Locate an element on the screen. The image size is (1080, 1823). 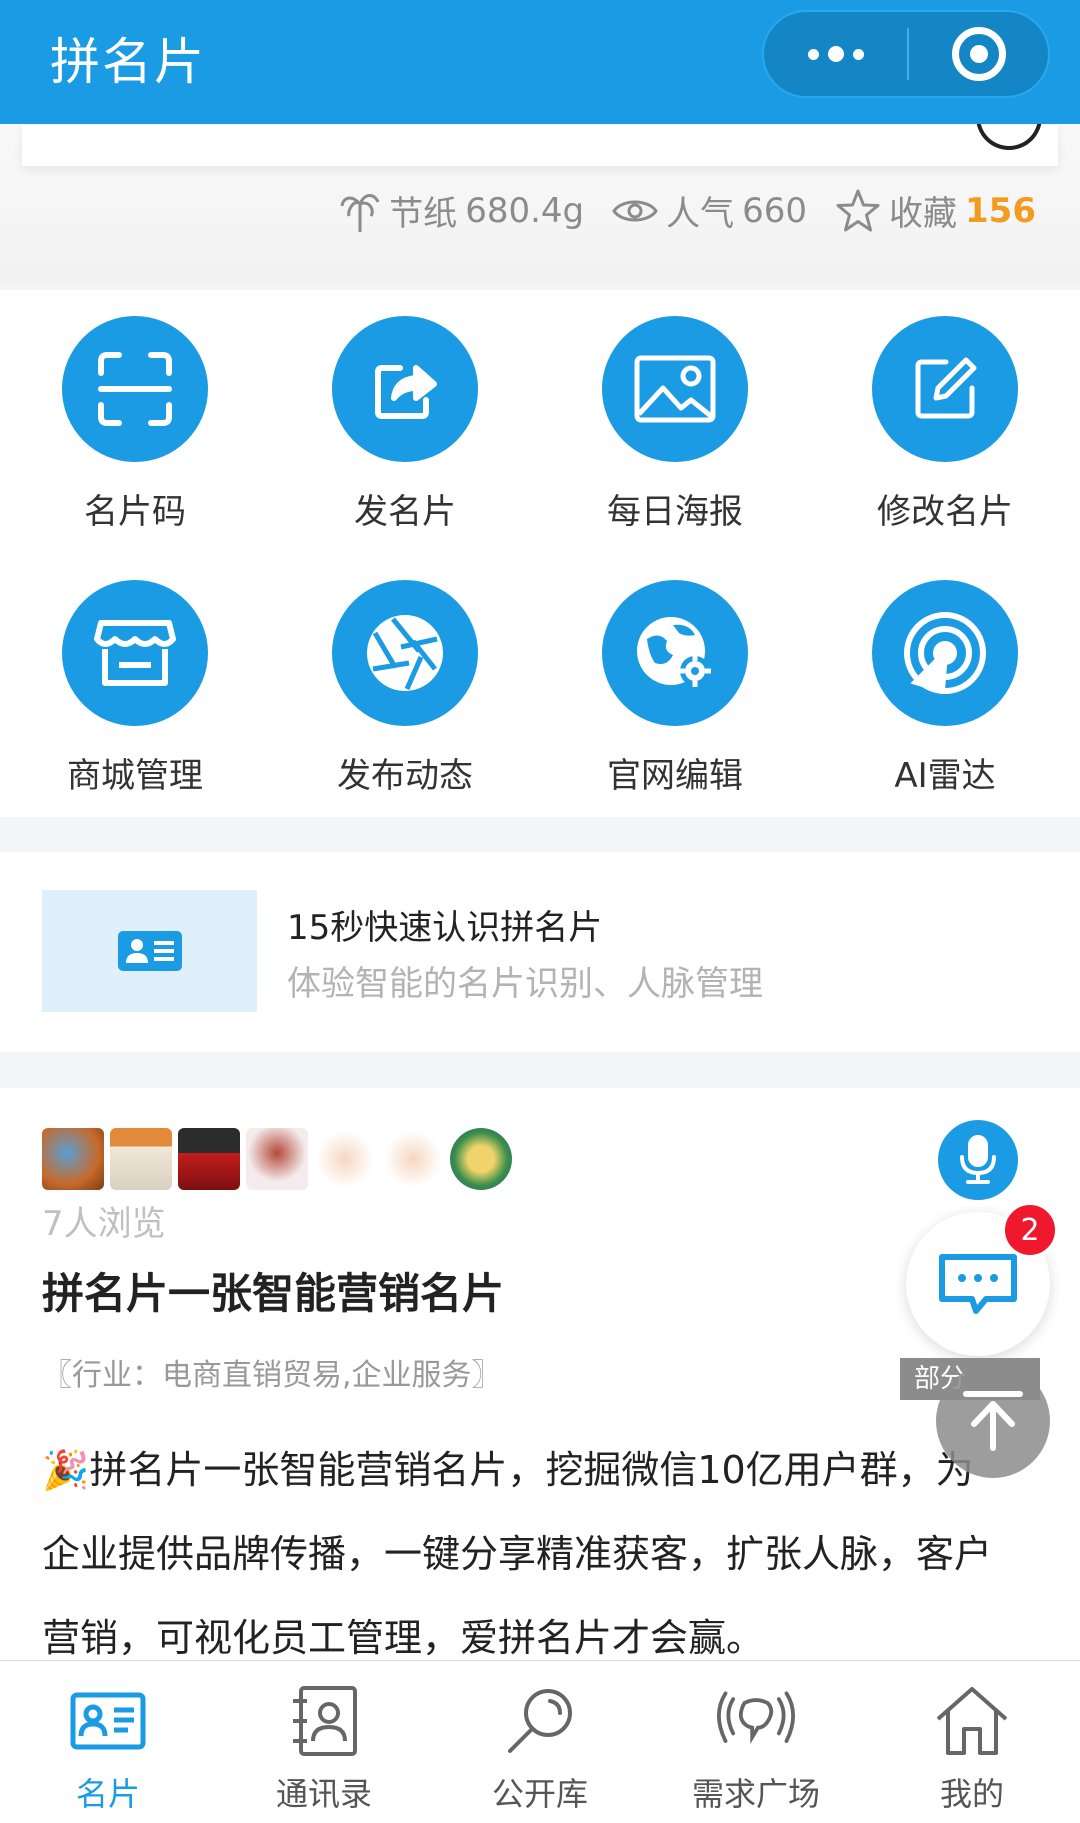
favorite-stat: 收藏 156 is located at coordinates (935, 210).